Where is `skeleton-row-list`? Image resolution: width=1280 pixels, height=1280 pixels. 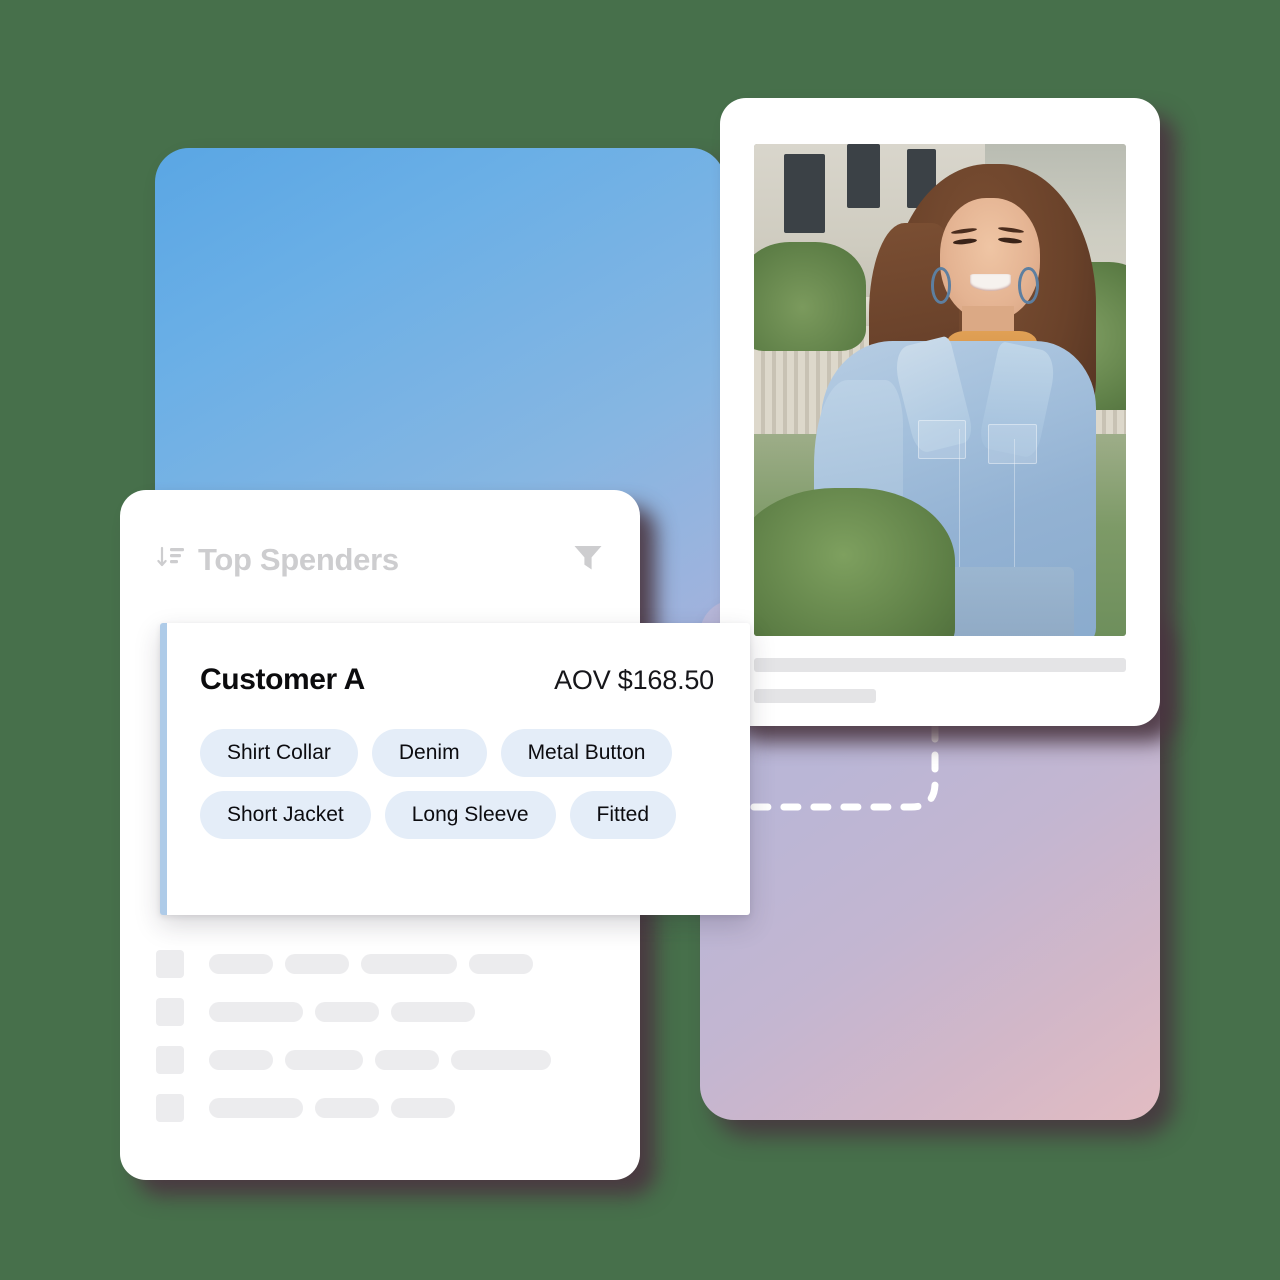 skeleton-row-list is located at coordinates (380, 1036).